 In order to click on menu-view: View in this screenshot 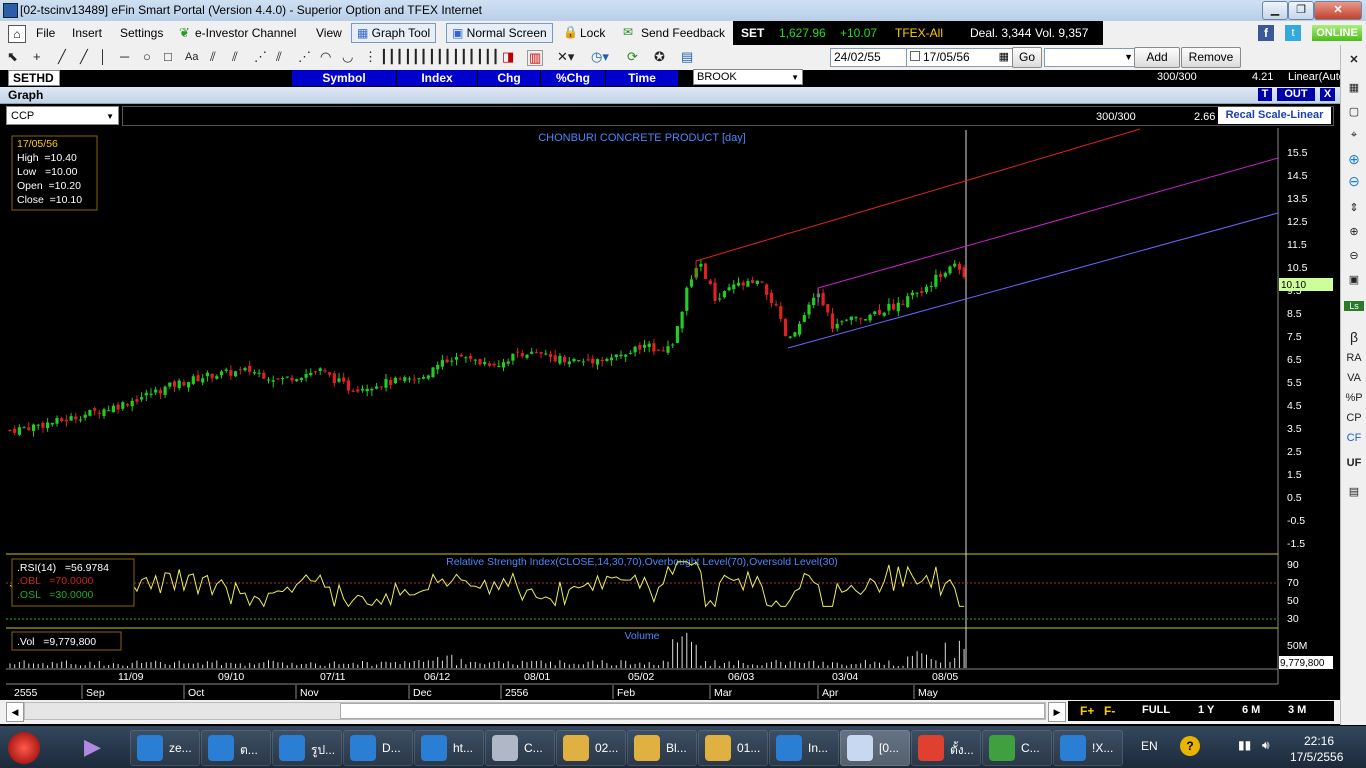, I will do `click(329, 33)`.